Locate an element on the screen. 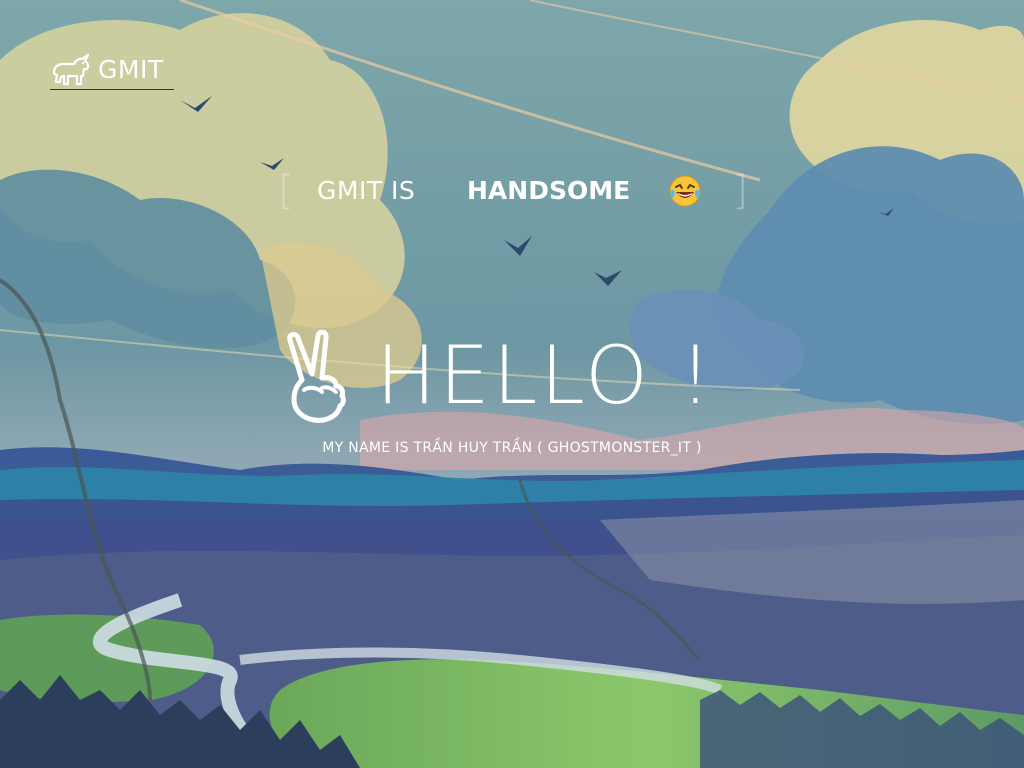  hero-heading: HELLO ! is located at coordinates (515, 376).